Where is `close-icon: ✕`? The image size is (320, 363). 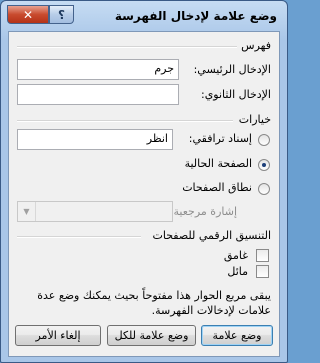
close-icon: ✕ is located at coordinates (28, 14).